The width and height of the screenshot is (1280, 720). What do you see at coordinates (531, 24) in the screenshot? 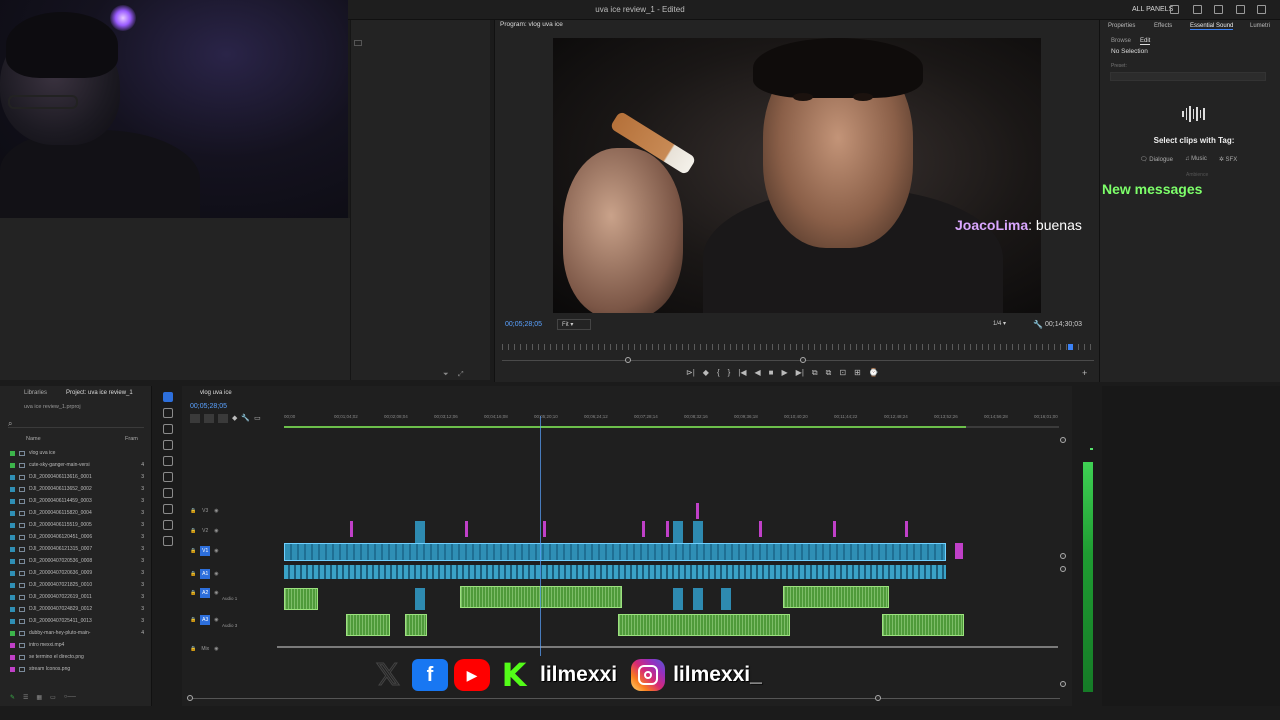
I see `program-monitor-tab: Program: vlog uva ice` at bounding box center [531, 24].